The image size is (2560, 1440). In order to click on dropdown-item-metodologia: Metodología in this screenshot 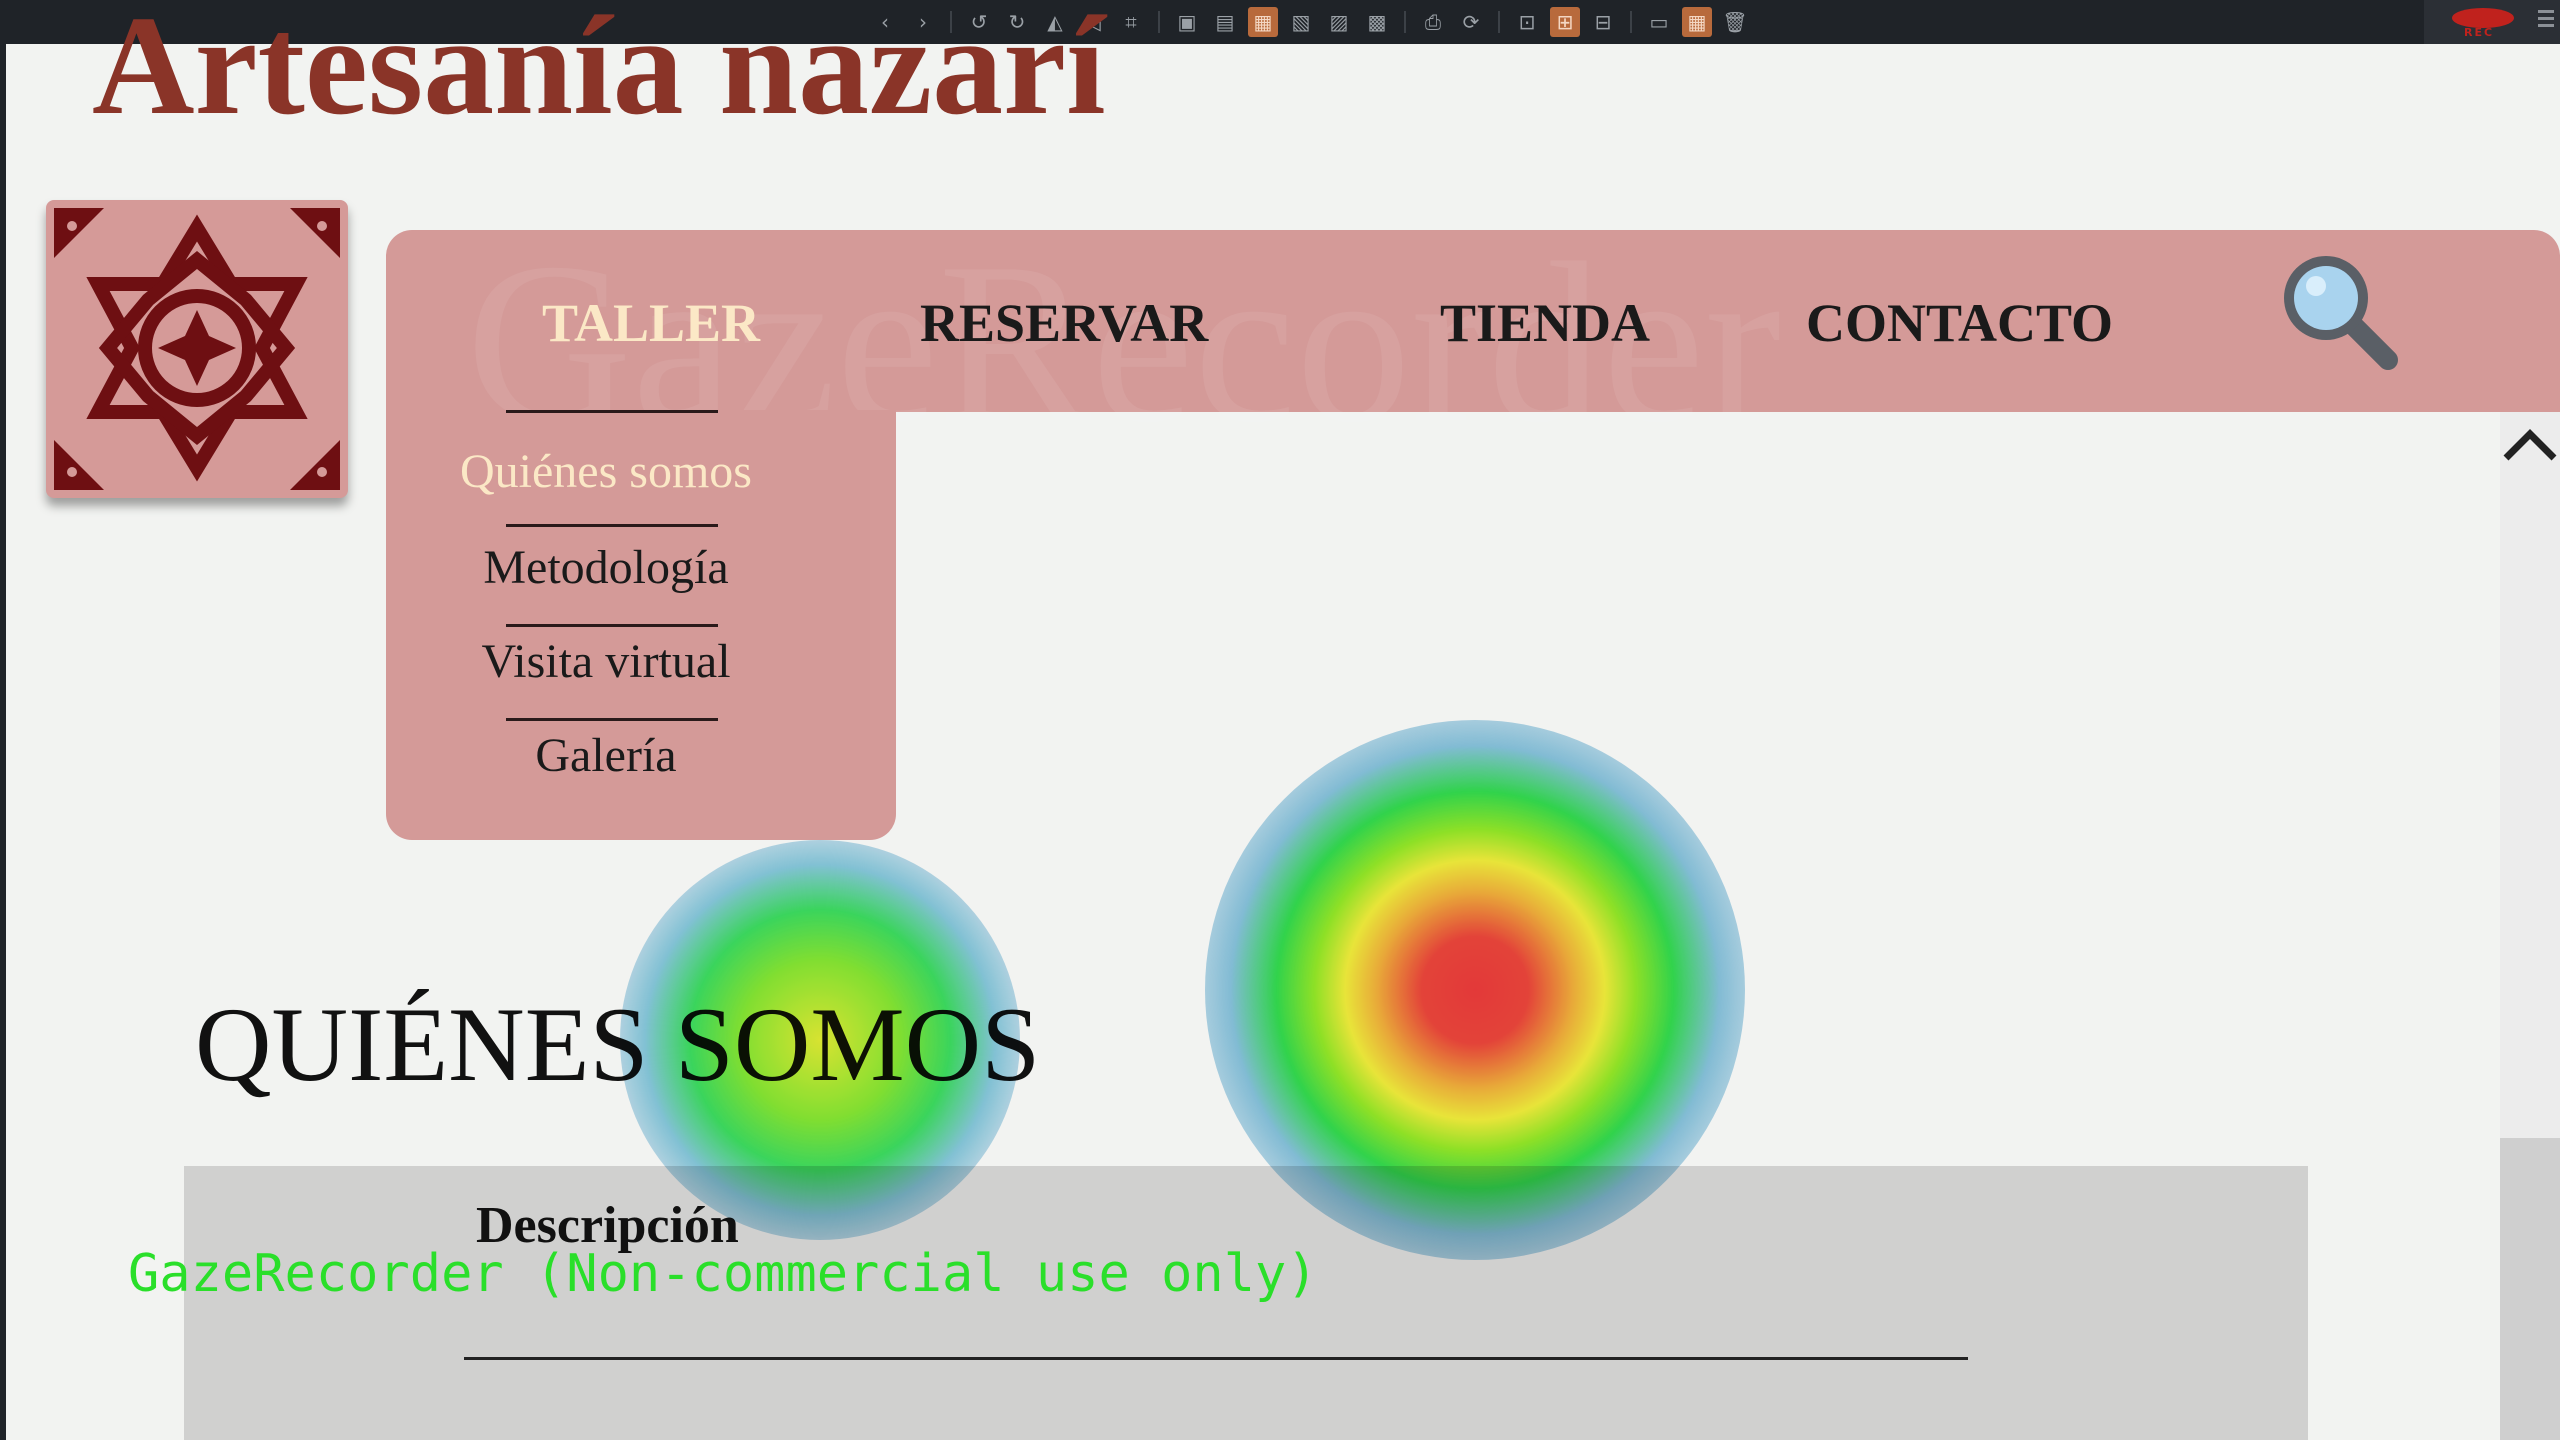, I will do `click(606, 567)`.